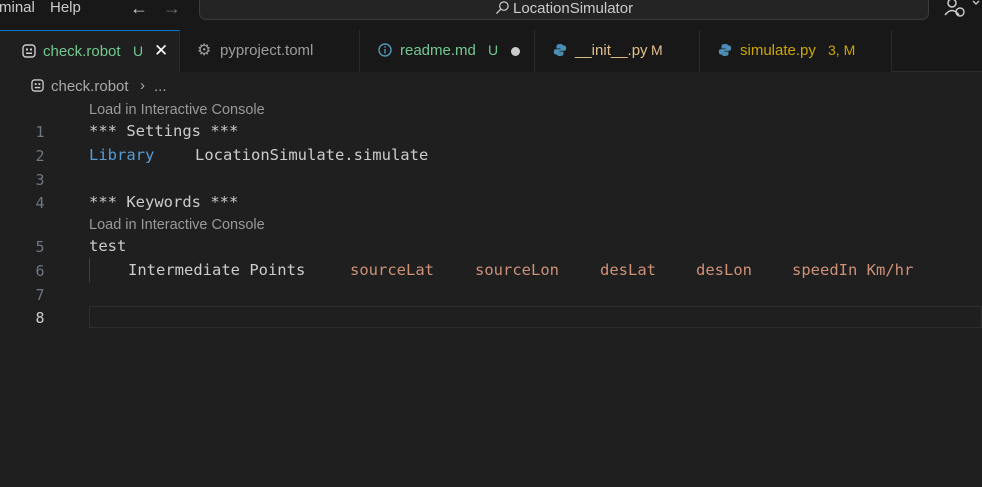 Image resolution: width=982 pixels, height=487 pixels. I want to click on command-center-search: LocationSimulator, so click(564, 10).